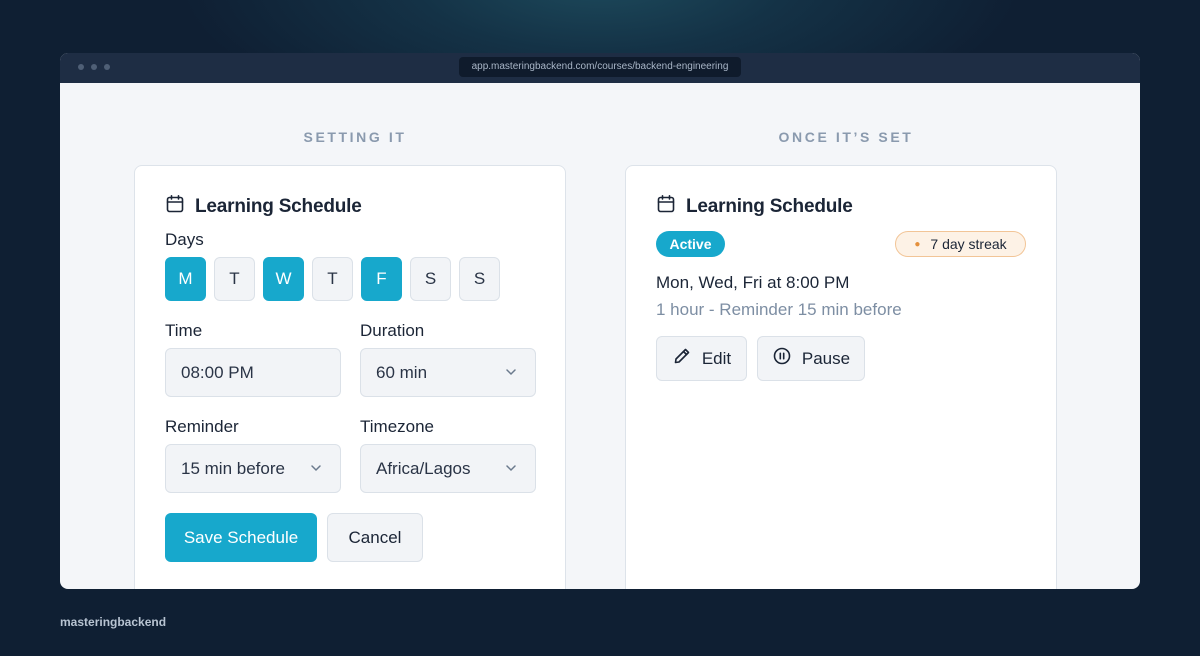 This screenshot has height=656, width=1200. What do you see at coordinates (184, 239) in the screenshot?
I see `days-label: Days` at bounding box center [184, 239].